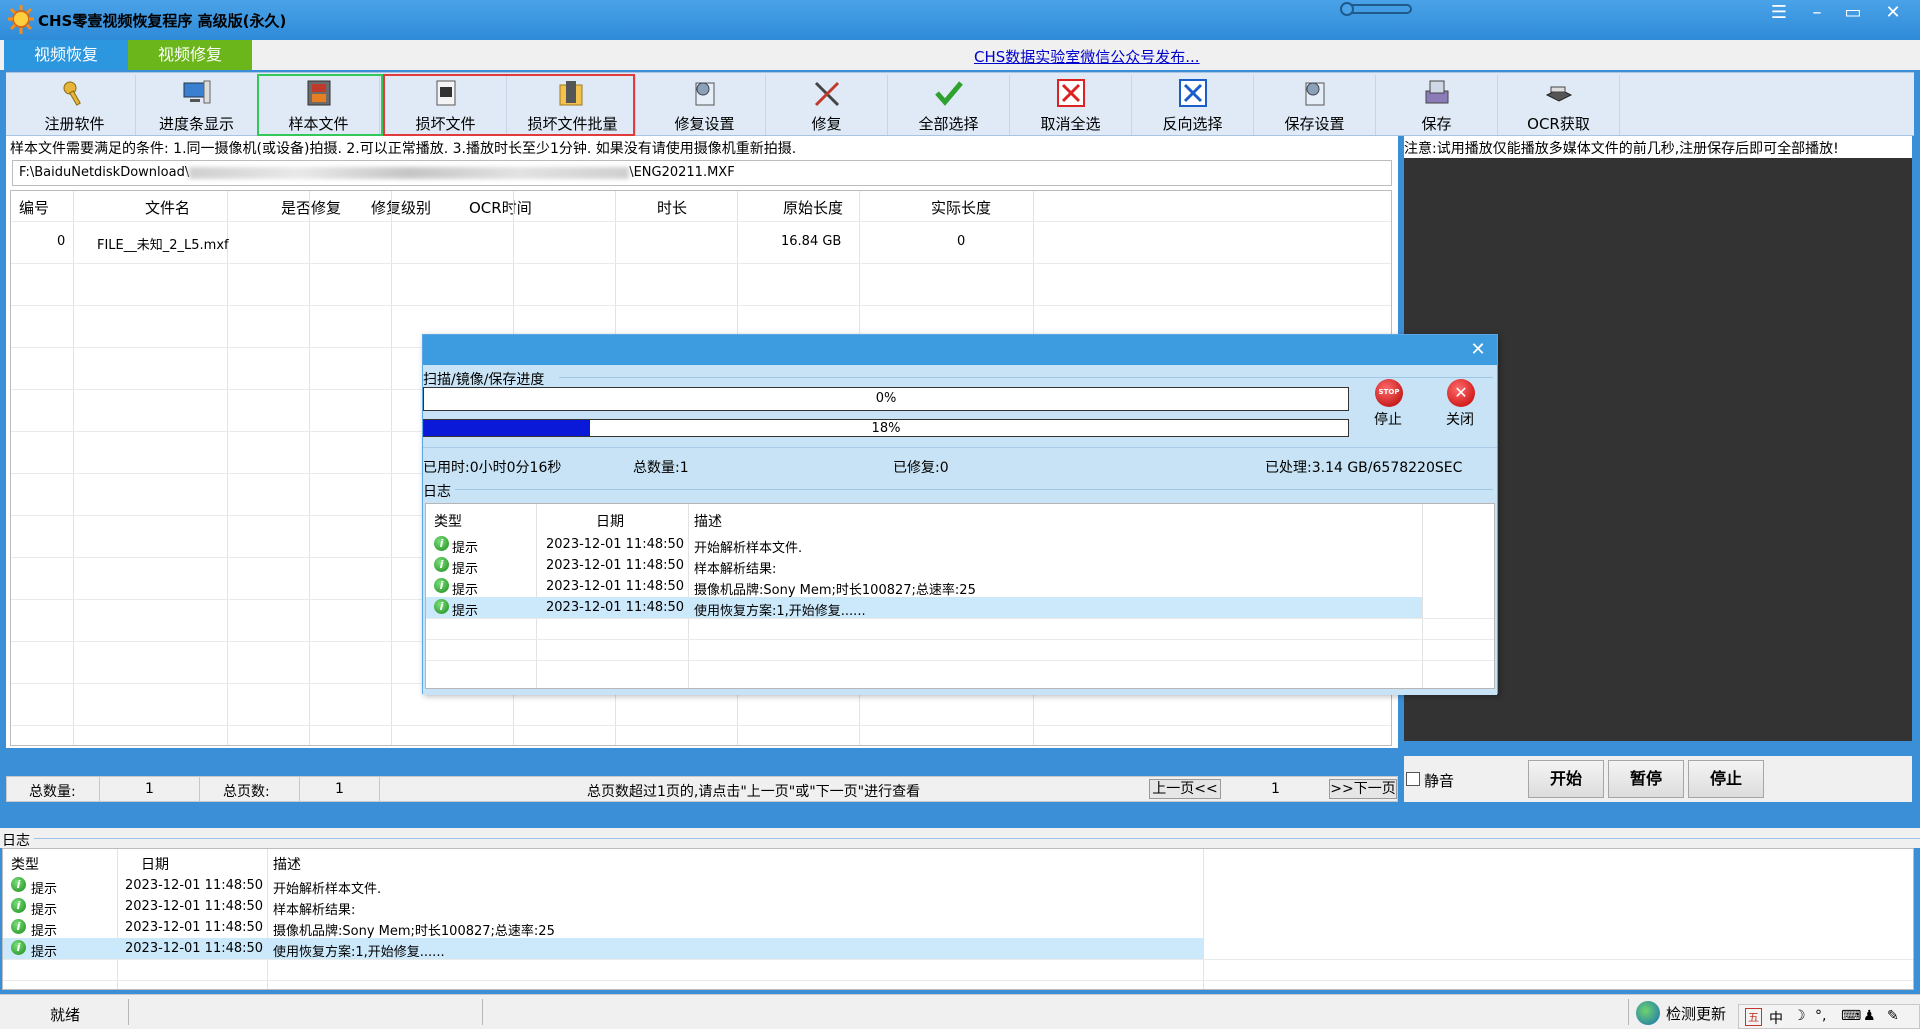 The image size is (1920, 1029). What do you see at coordinates (960, 545) in the screenshot?
I see `dialog-log-row: i 提示 2023-12-01 11:48:50 开始解析样本文件.` at bounding box center [960, 545].